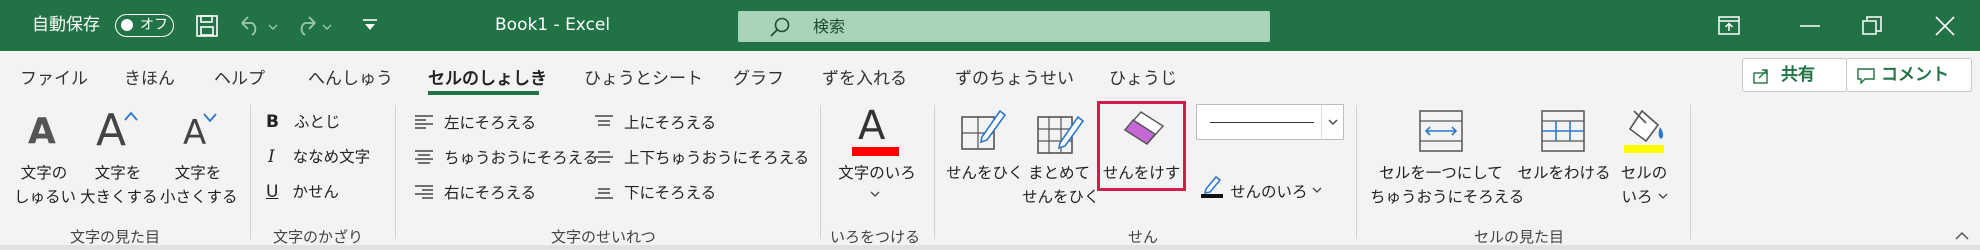  What do you see at coordinates (872, 126) in the screenshot?
I see `font-color-icon: A` at bounding box center [872, 126].